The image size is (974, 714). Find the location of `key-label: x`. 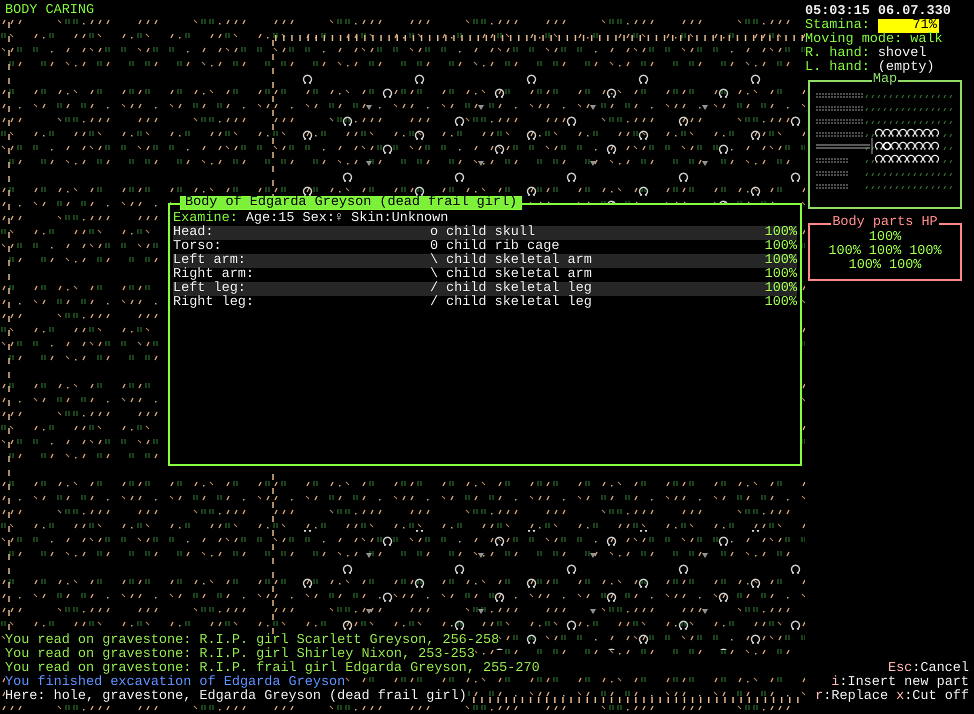

key-label: x is located at coordinates (900, 696).